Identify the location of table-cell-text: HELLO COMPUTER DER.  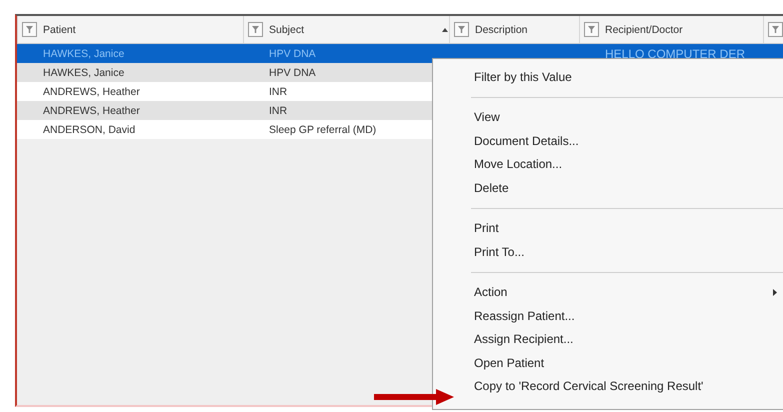
(675, 53).